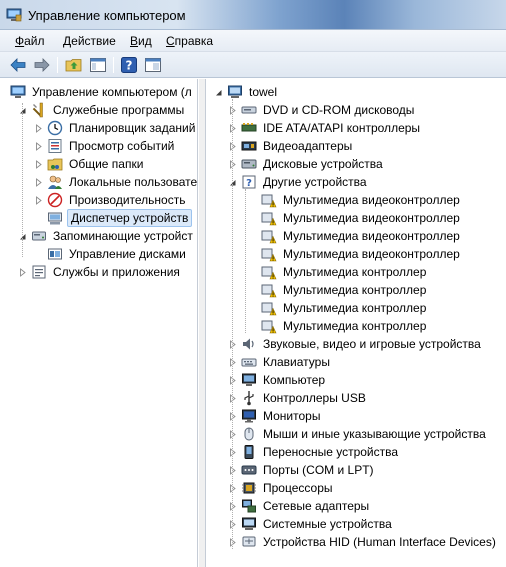 The height and width of the screenshot is (567, 506). What do you see at coordinates (57, 65) in the screenshot?
I see `toolbar-separator` at bounding box center [57, 65].